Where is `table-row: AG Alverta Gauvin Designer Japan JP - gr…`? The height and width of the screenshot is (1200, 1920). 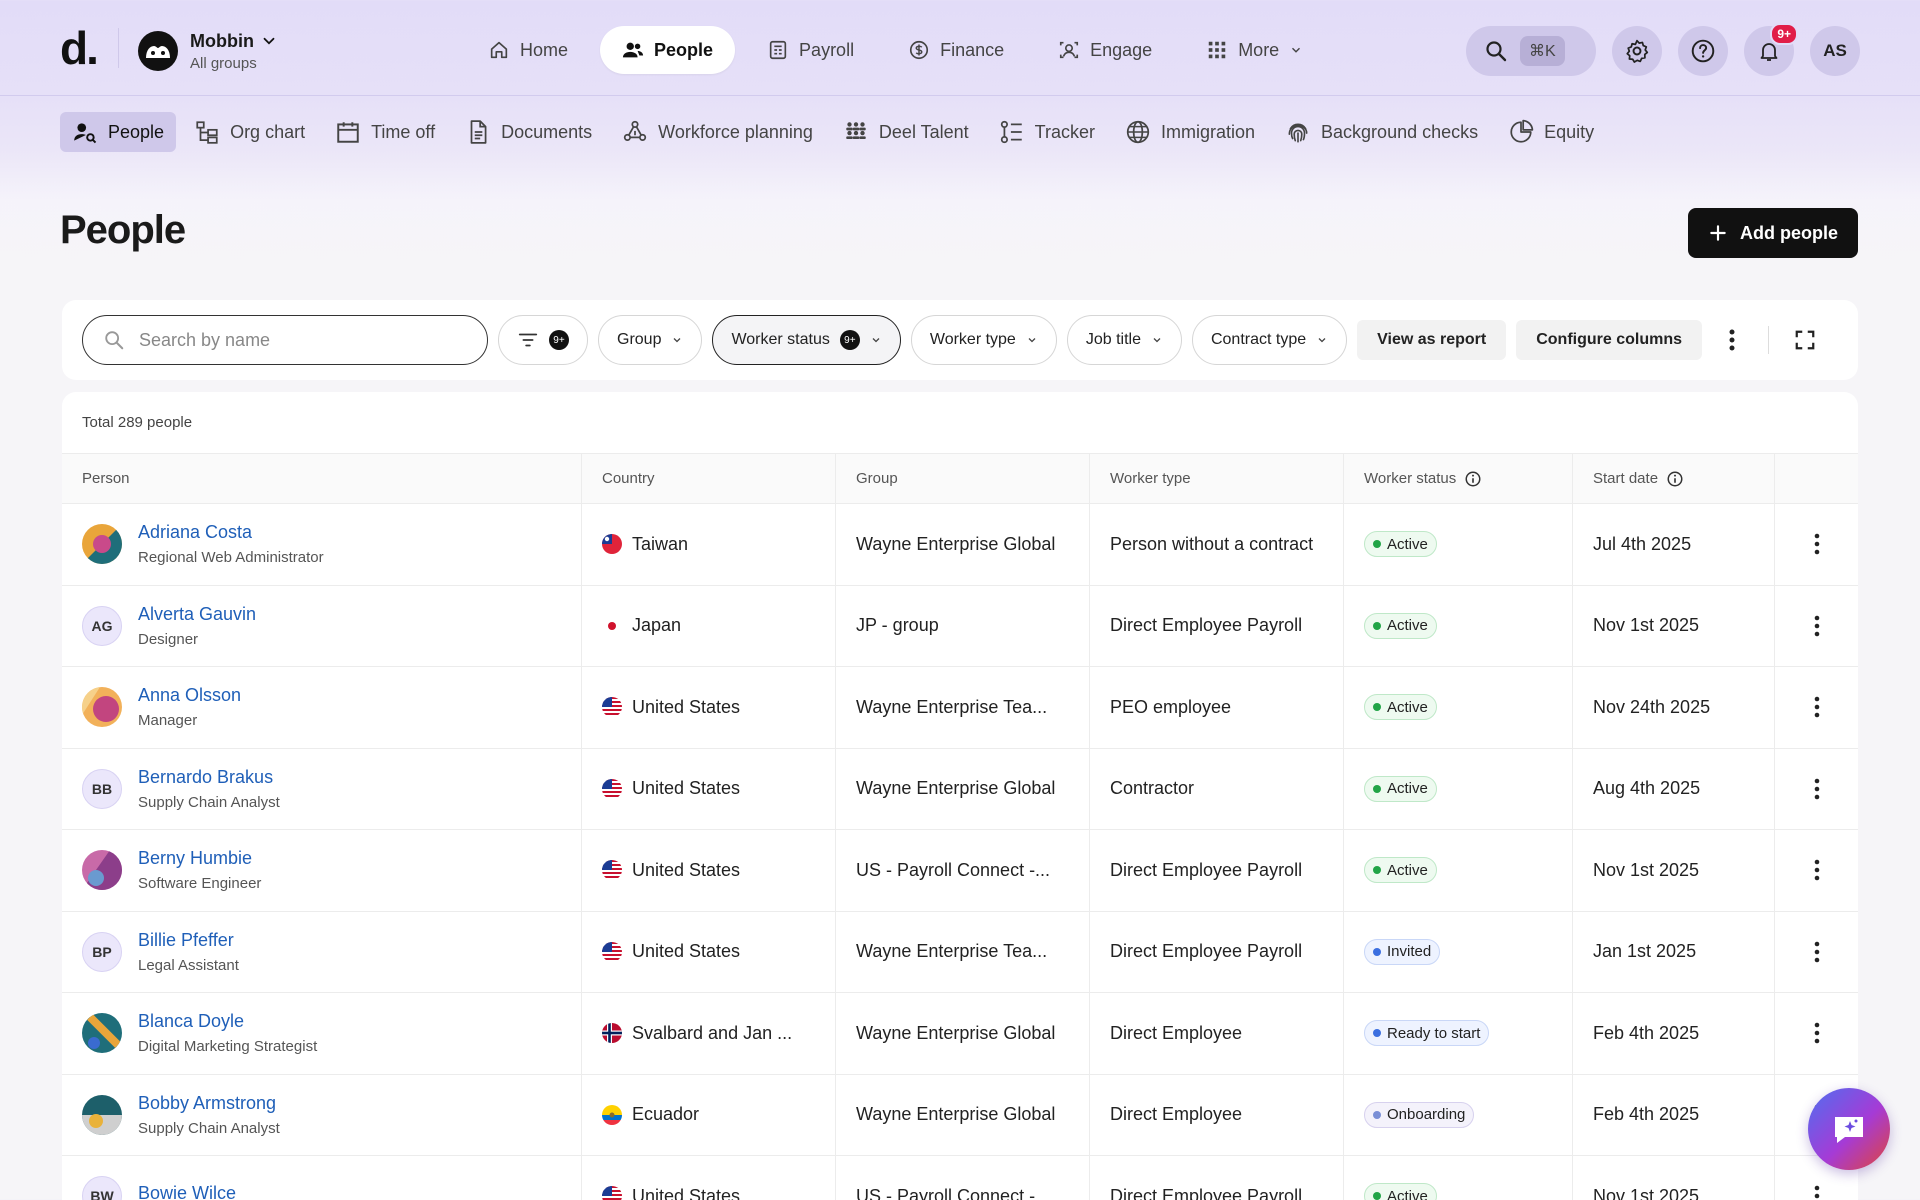
table-row: AG Alverta Gauvin Designer Japan JP - gr… is located at coordinates (960, 626).